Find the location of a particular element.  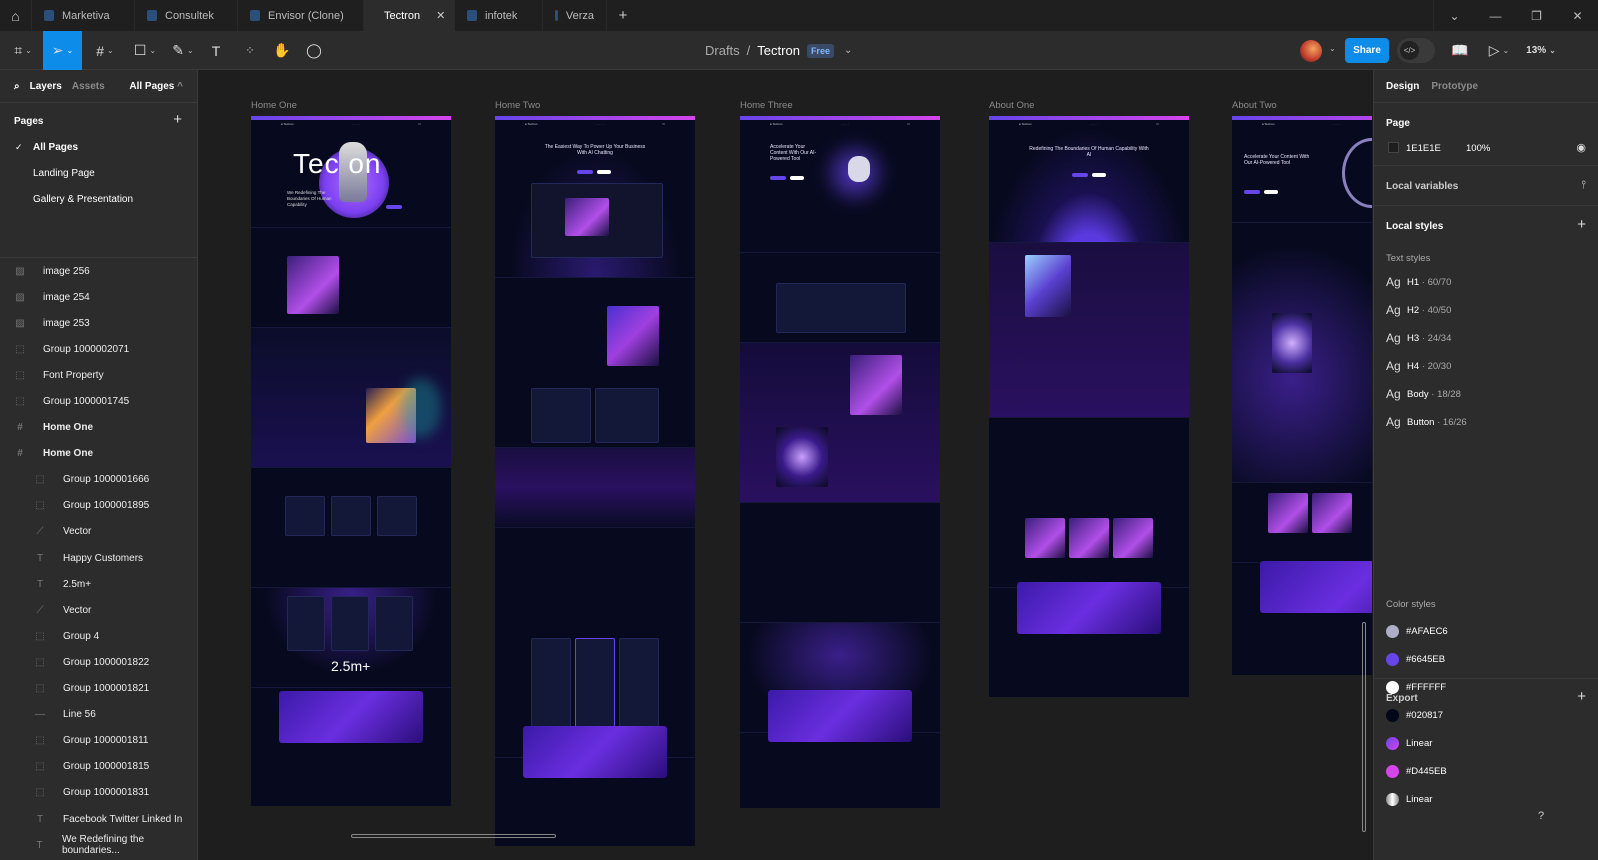

text-style-item: Ag Button · 16/26 is located at coordinates (1486, 422).